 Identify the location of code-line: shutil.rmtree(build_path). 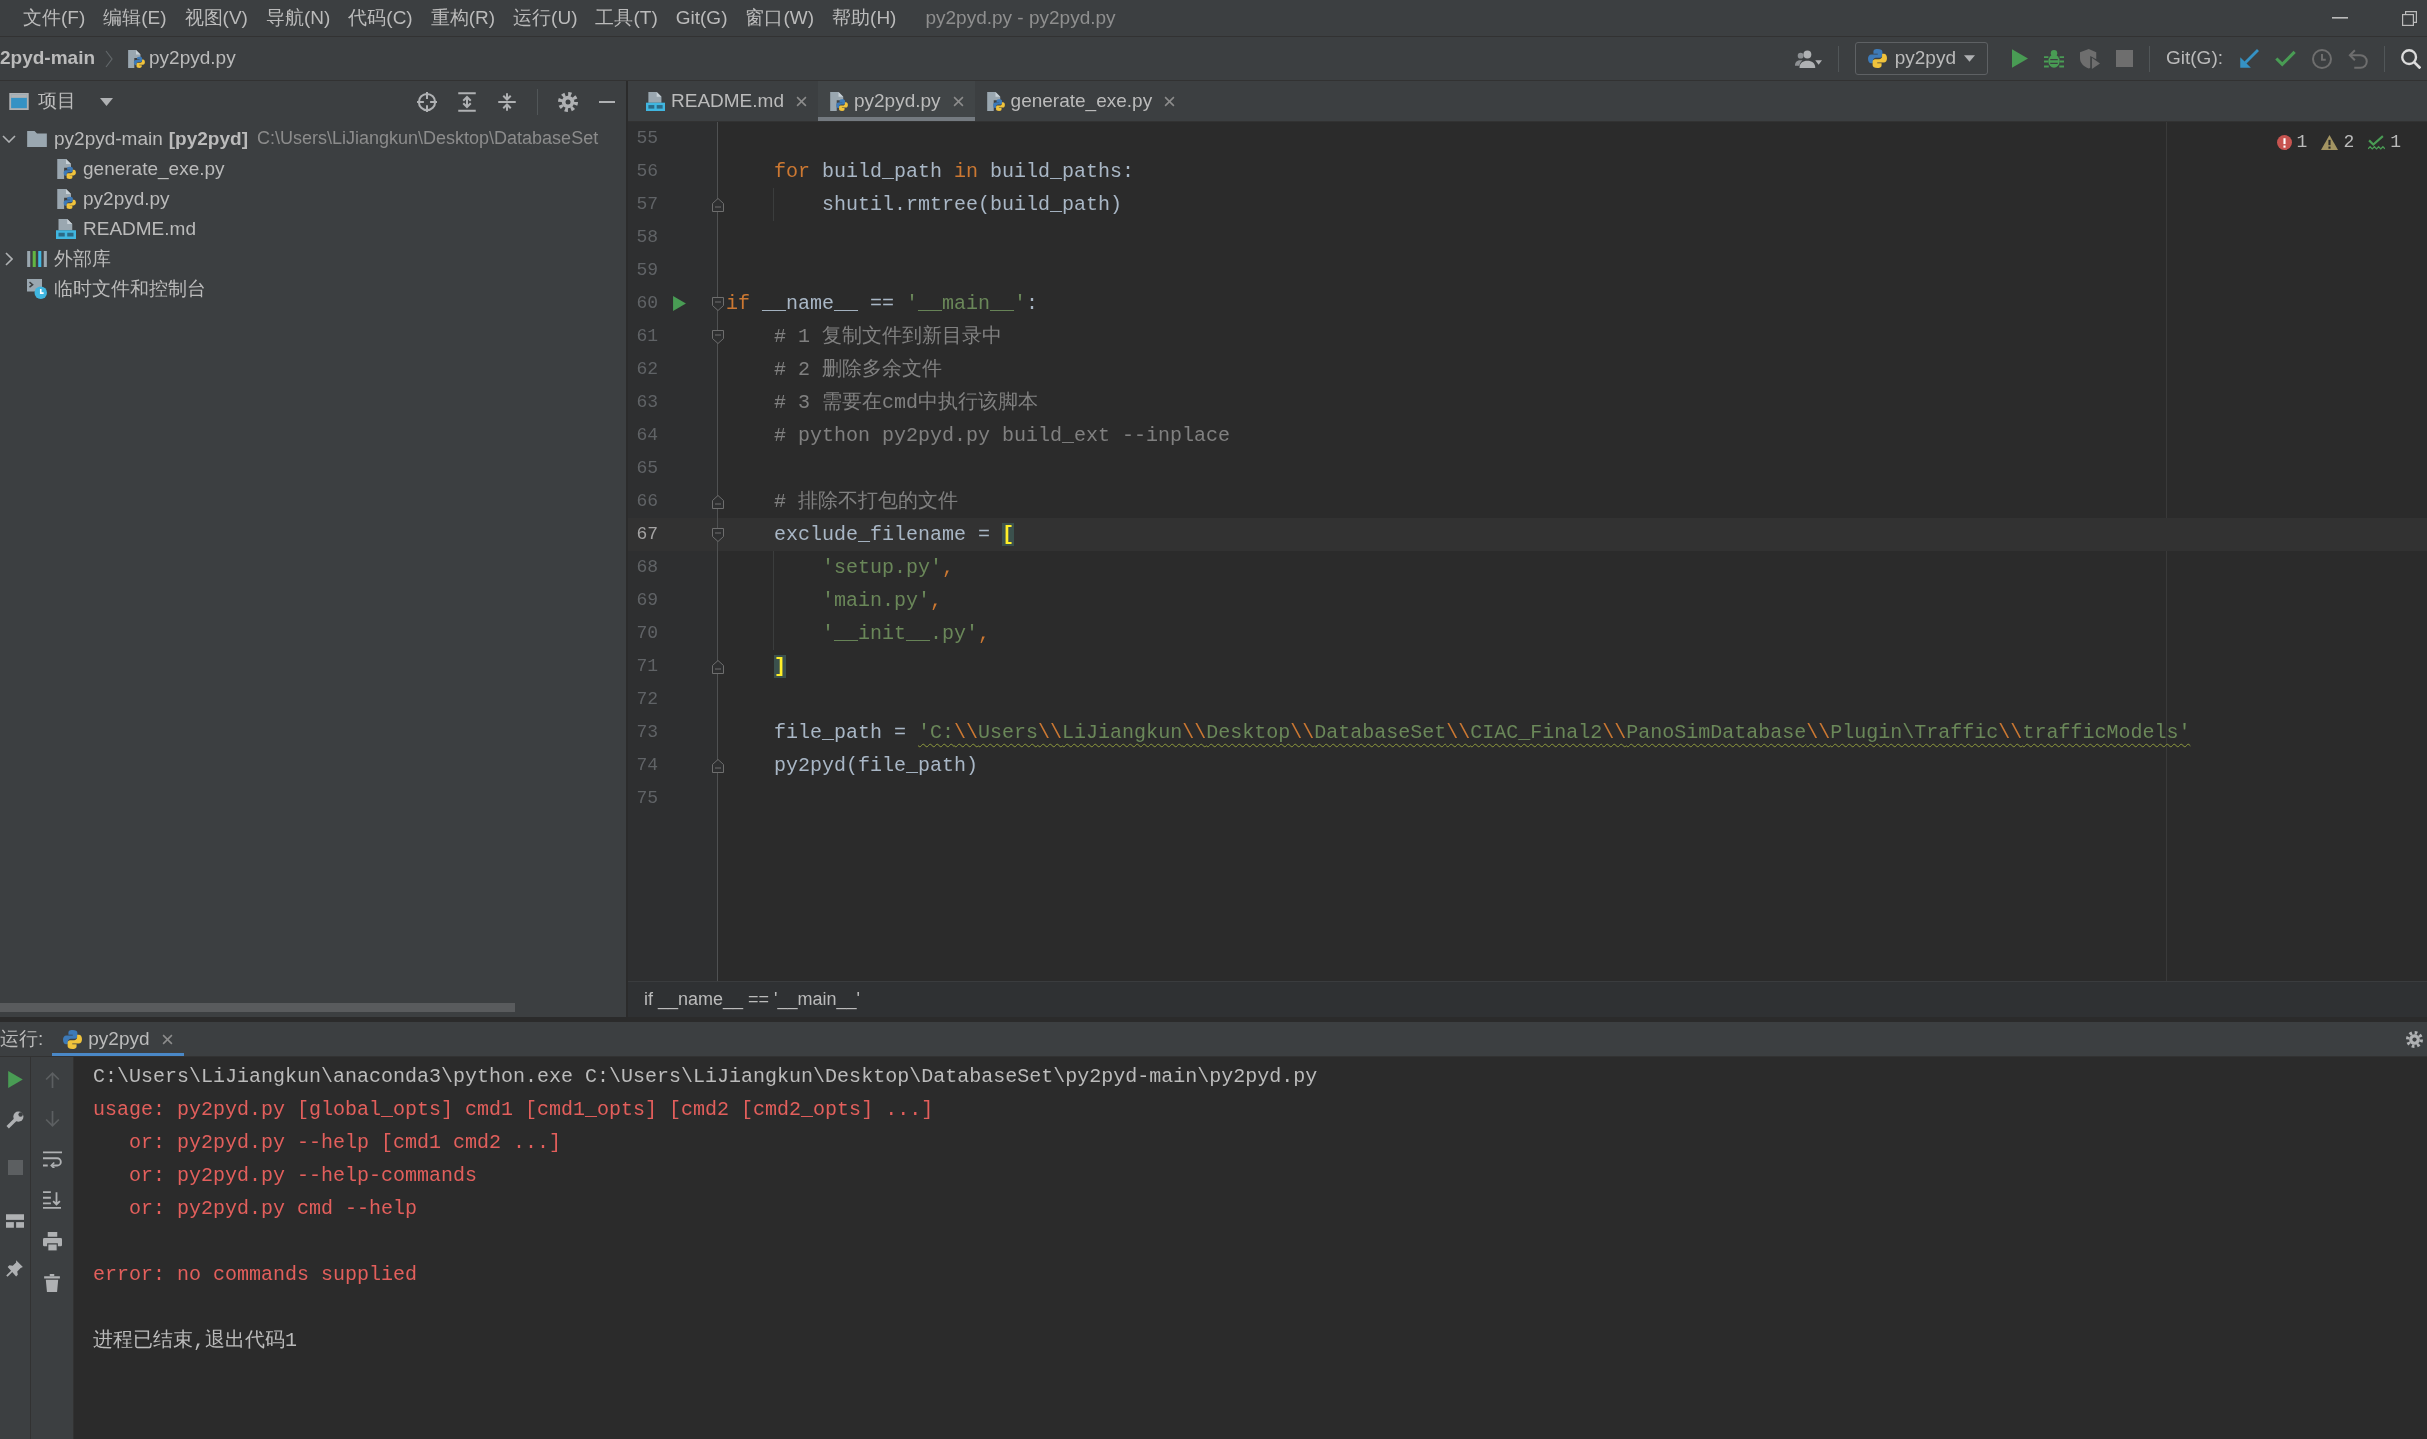
(972, 204).